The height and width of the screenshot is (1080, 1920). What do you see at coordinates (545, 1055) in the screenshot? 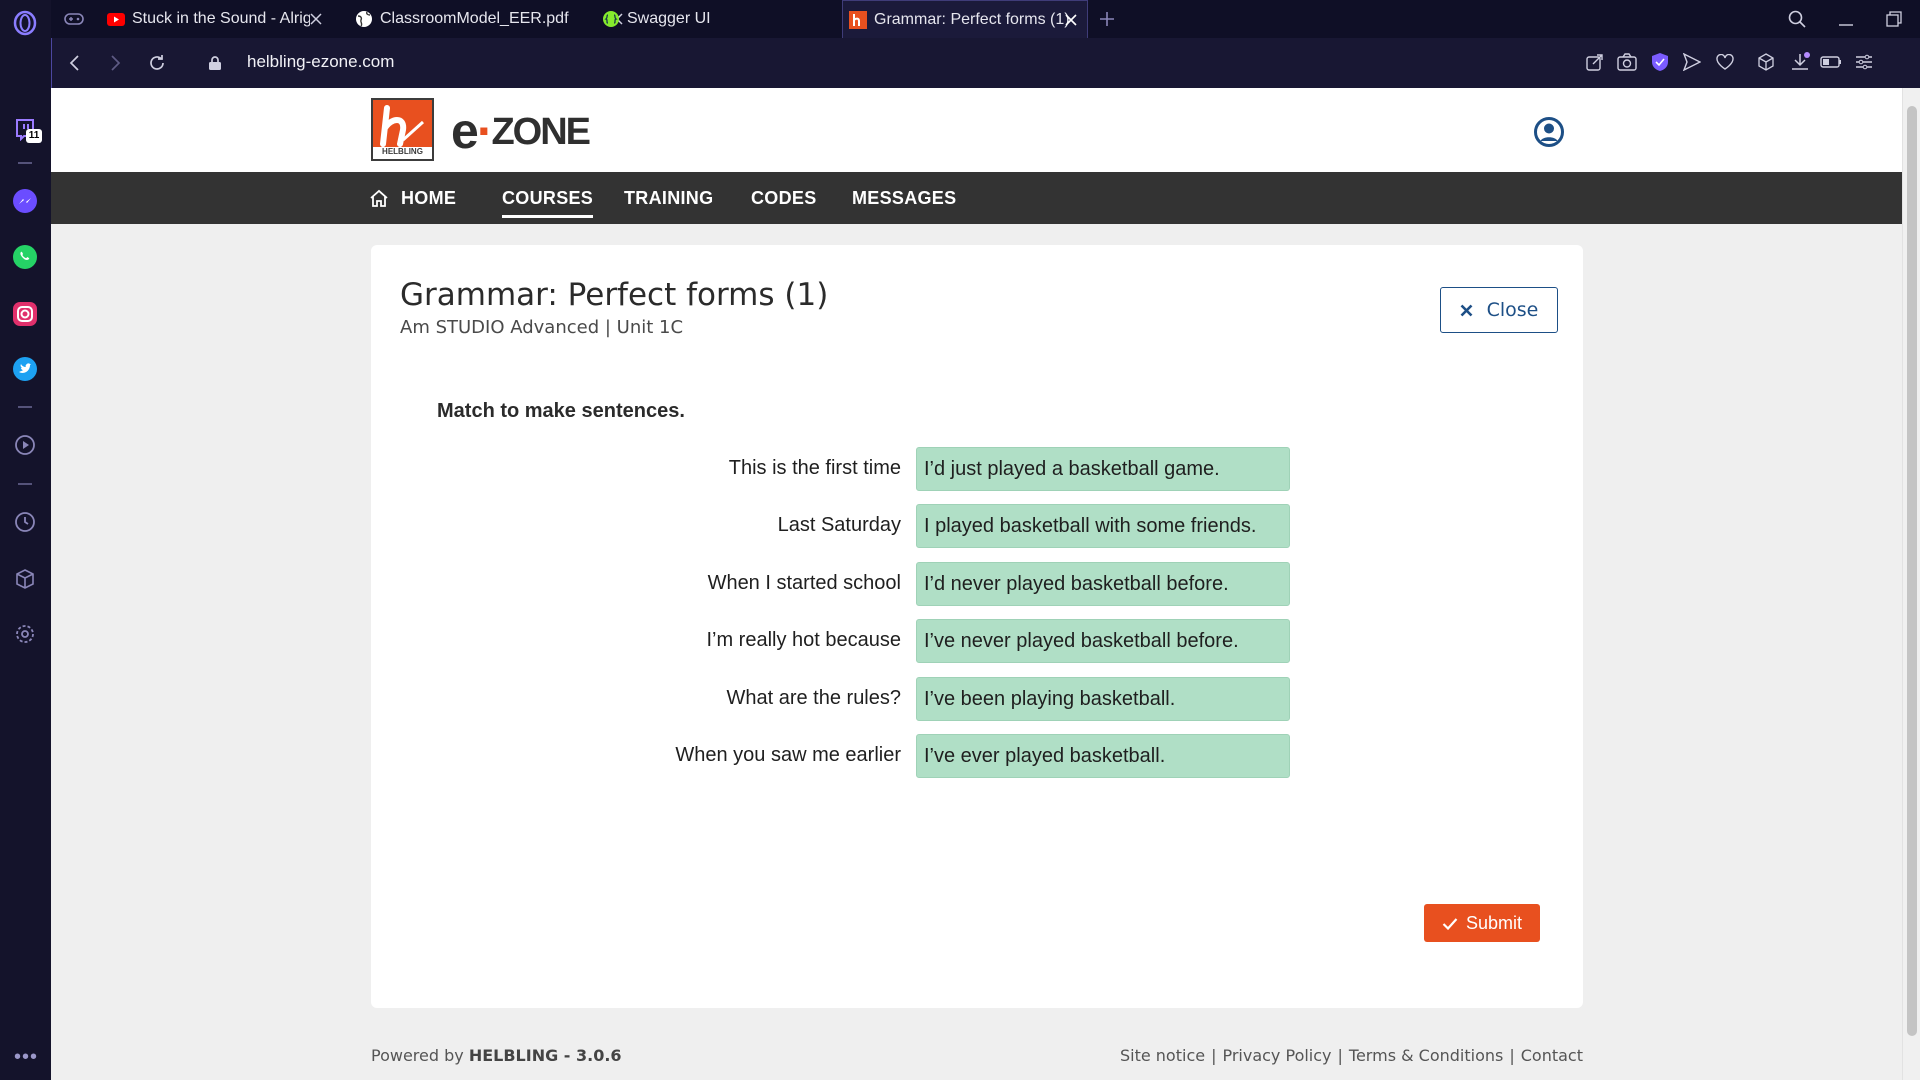
I see `footer-brand-version: HELBLING - 3.0.6` at bounding box center [545, 1055].